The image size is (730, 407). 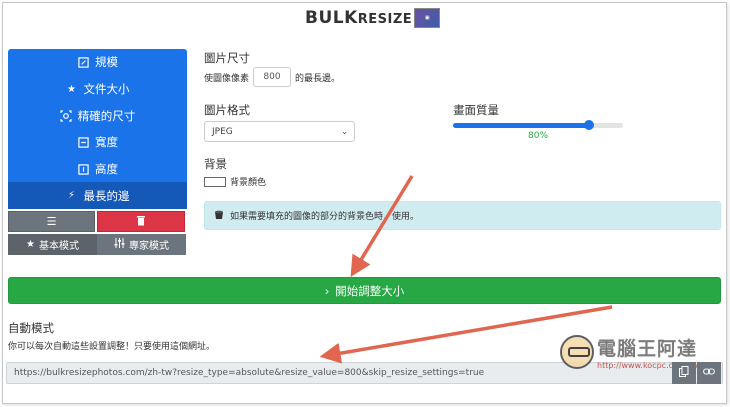 I want to click on delete-button, so click(x=141, y=222).